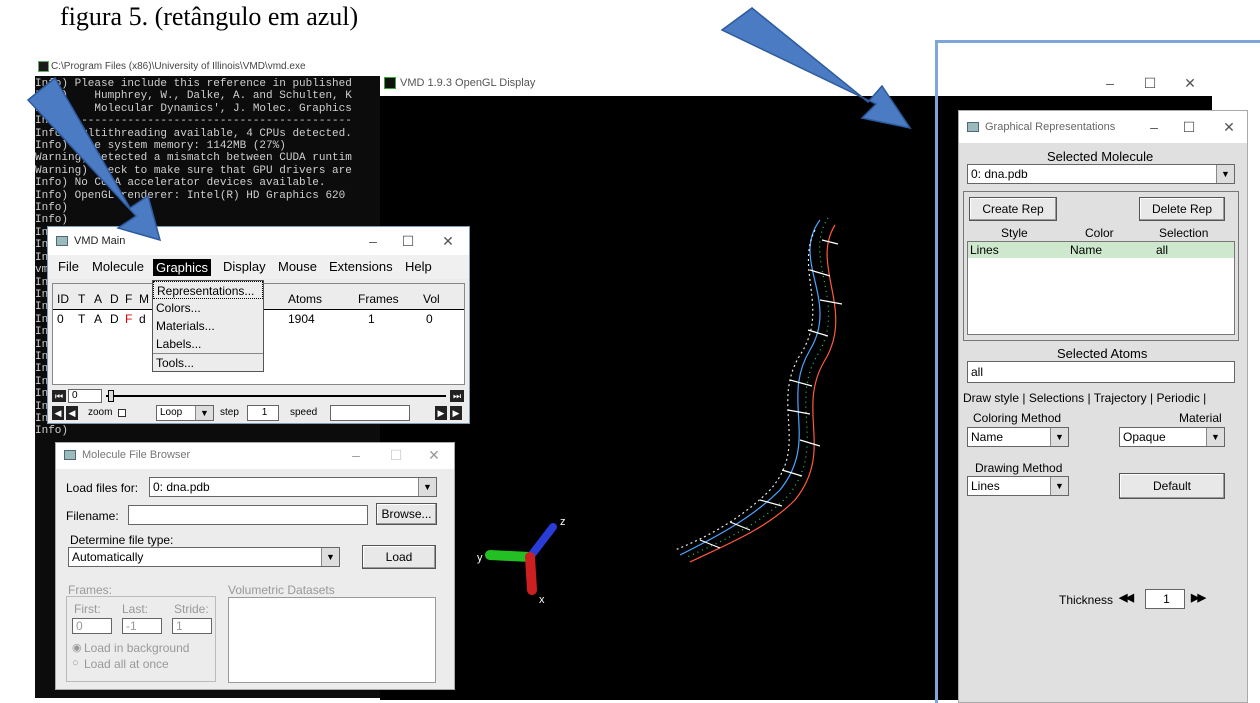 Image resolution: width=1260 pixels, height=703 pixels. I want to click on arrow-to-graph-reps, so click(816, 68).